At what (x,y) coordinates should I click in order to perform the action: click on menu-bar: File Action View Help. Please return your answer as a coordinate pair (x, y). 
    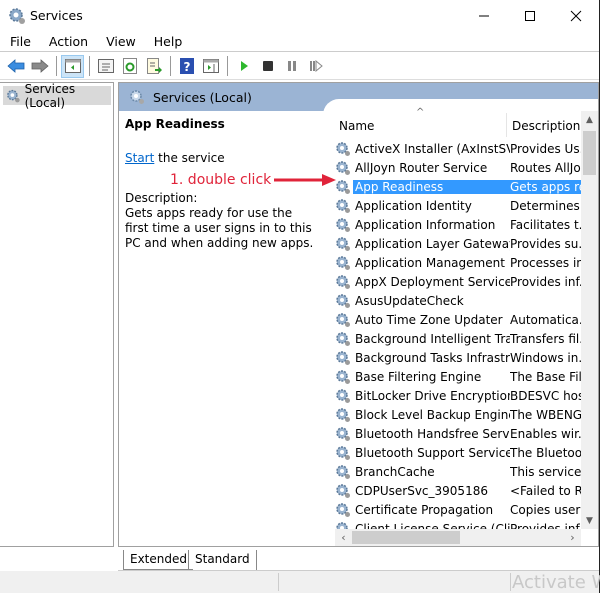
    Looking at the image, I should click on (299, 42).